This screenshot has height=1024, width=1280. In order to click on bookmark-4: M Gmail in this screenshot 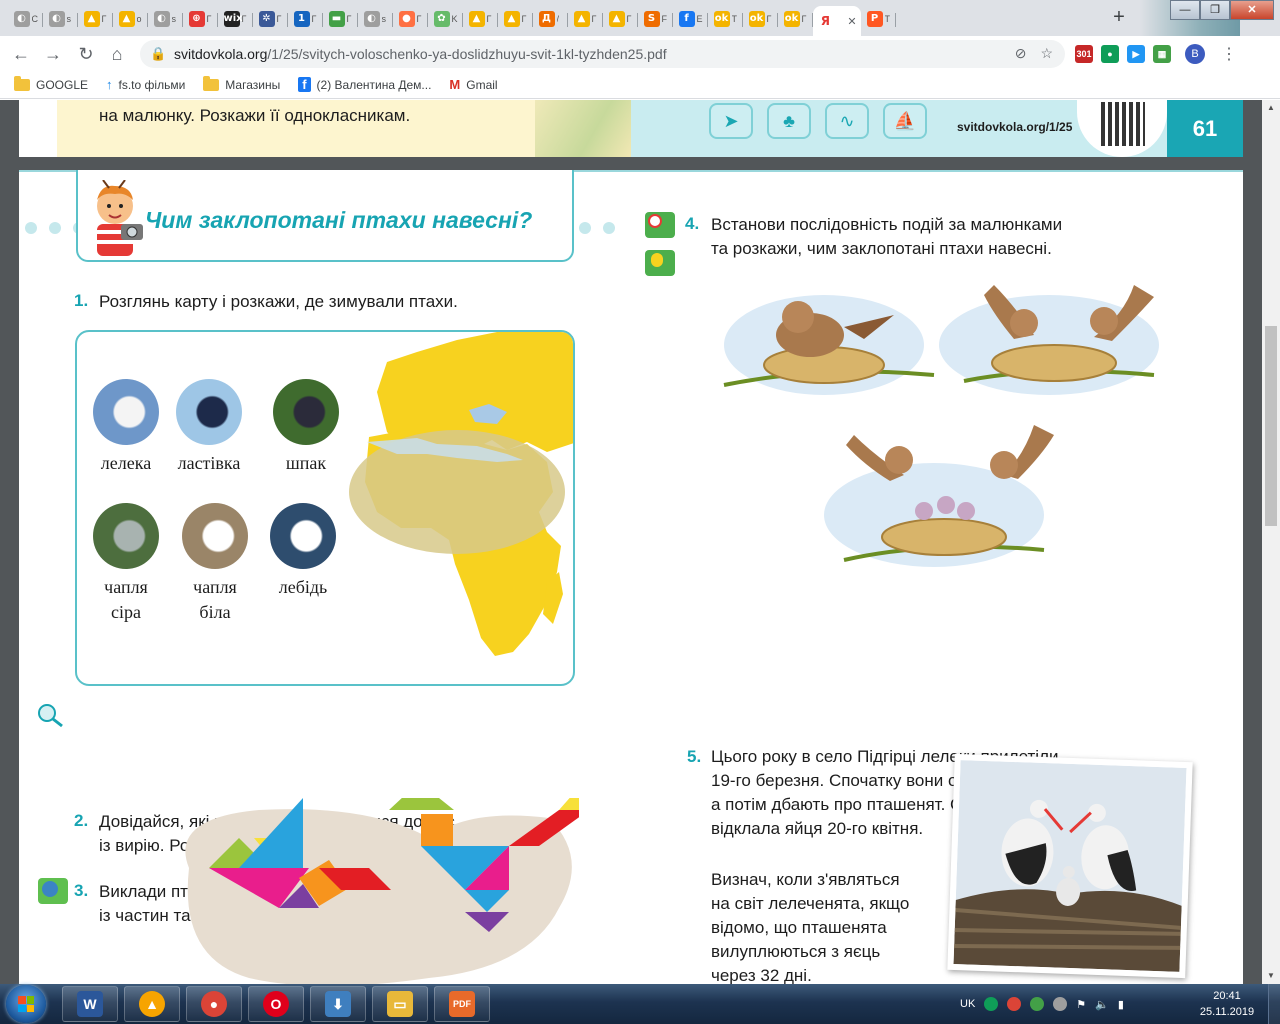, I will do `click(473, 84)`.